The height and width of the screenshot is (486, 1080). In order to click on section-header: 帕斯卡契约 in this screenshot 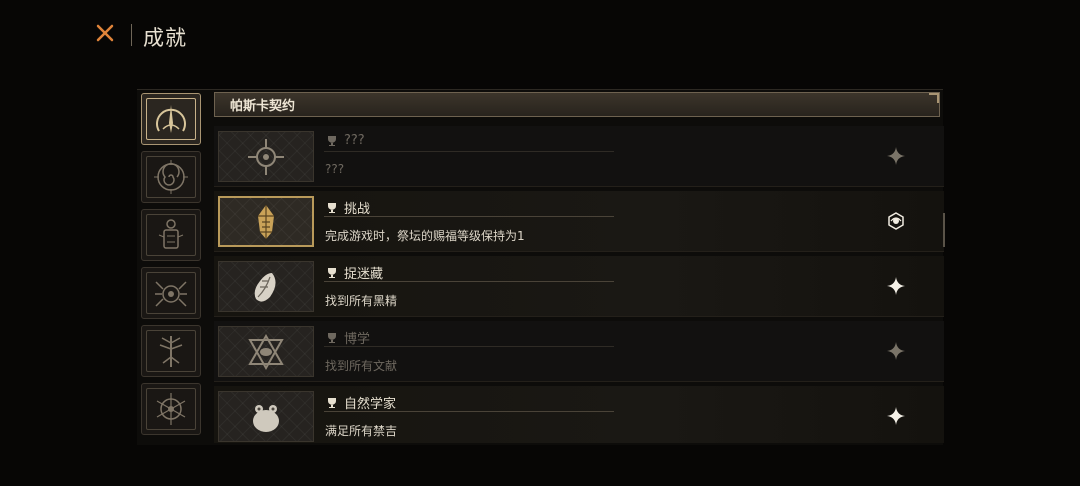, I will do `click(577, 104)`.